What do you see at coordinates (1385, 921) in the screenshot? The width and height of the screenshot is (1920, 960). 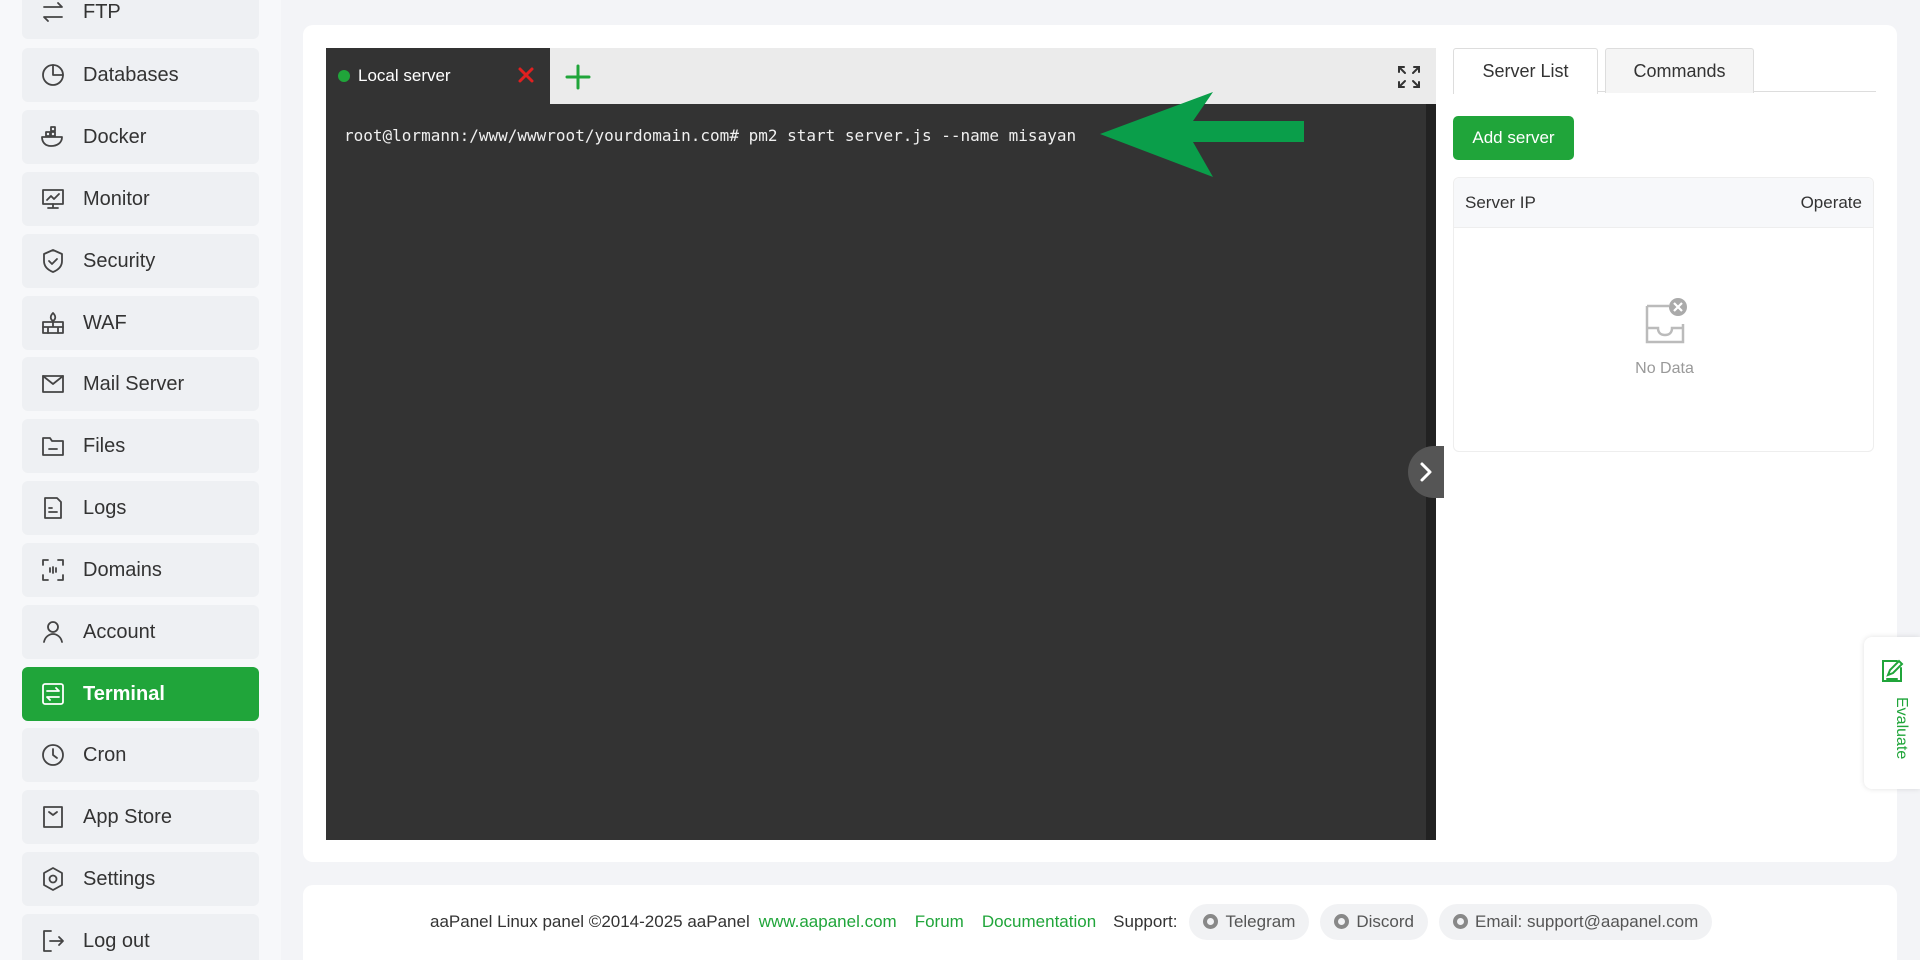 I see `support-item-label: Discord` at bounding box center [1385, 921].